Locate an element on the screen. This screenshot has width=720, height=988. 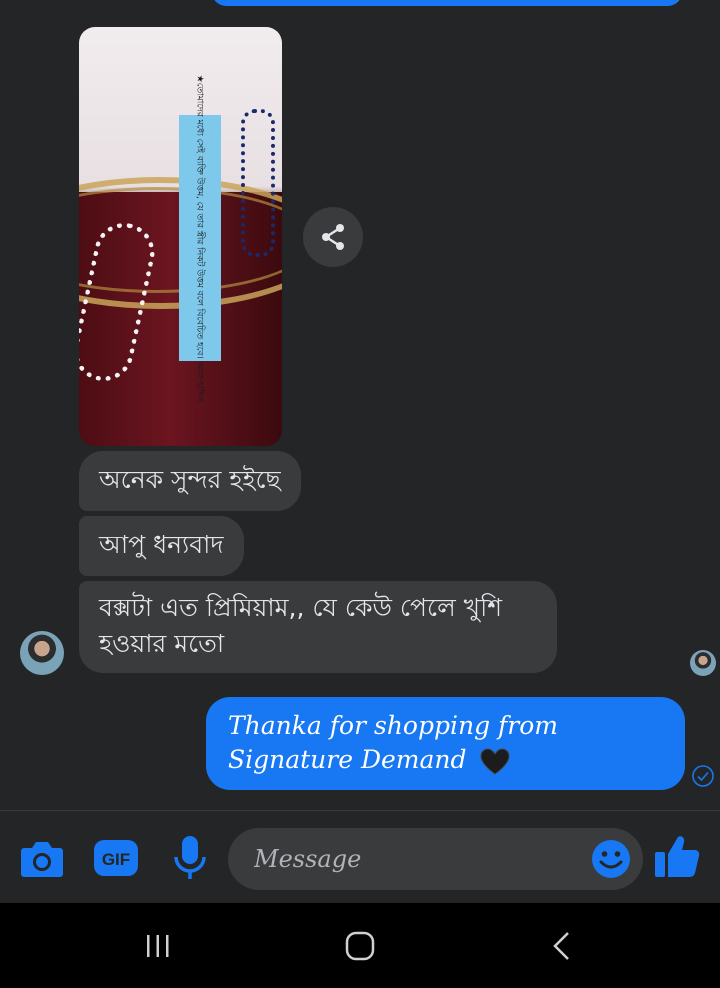
home-button is located at coordinates (360, 945).